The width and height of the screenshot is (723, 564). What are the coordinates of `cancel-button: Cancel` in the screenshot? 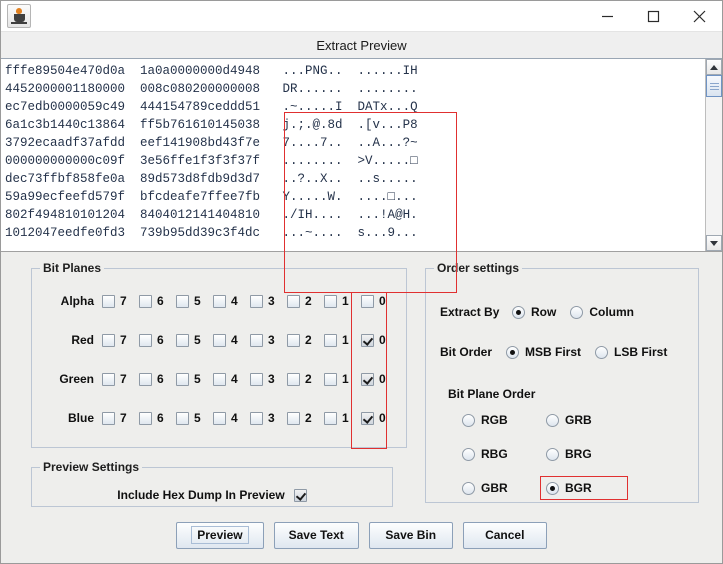 It's located at (504, 535).